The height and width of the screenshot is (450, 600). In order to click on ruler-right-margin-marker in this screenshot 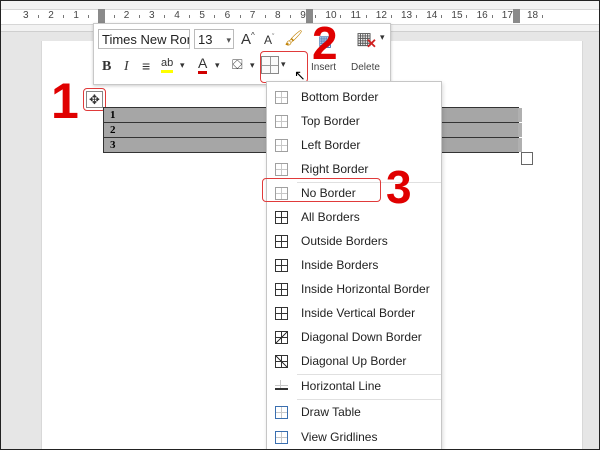, I will do `click(516, 16)`.